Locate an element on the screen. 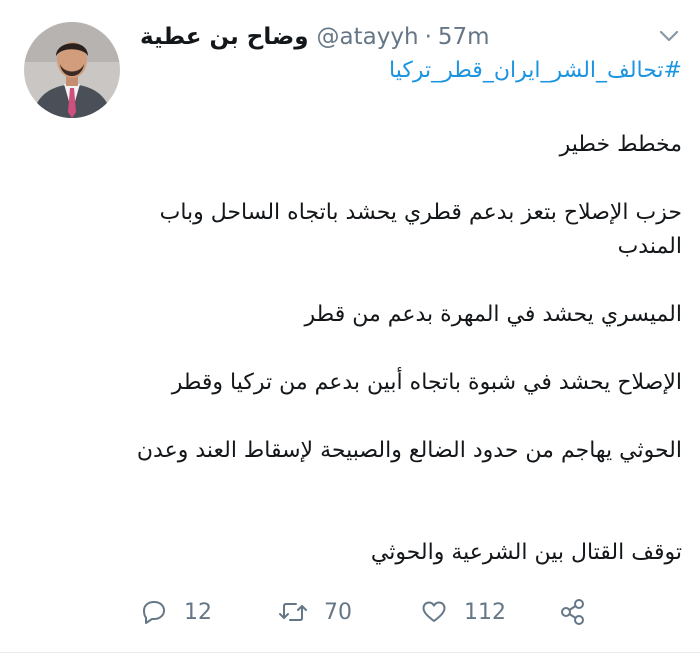  hashtag-link: #تحالف_الشر_ايران_قطر_تركيا is located at coordinates (535, 70).